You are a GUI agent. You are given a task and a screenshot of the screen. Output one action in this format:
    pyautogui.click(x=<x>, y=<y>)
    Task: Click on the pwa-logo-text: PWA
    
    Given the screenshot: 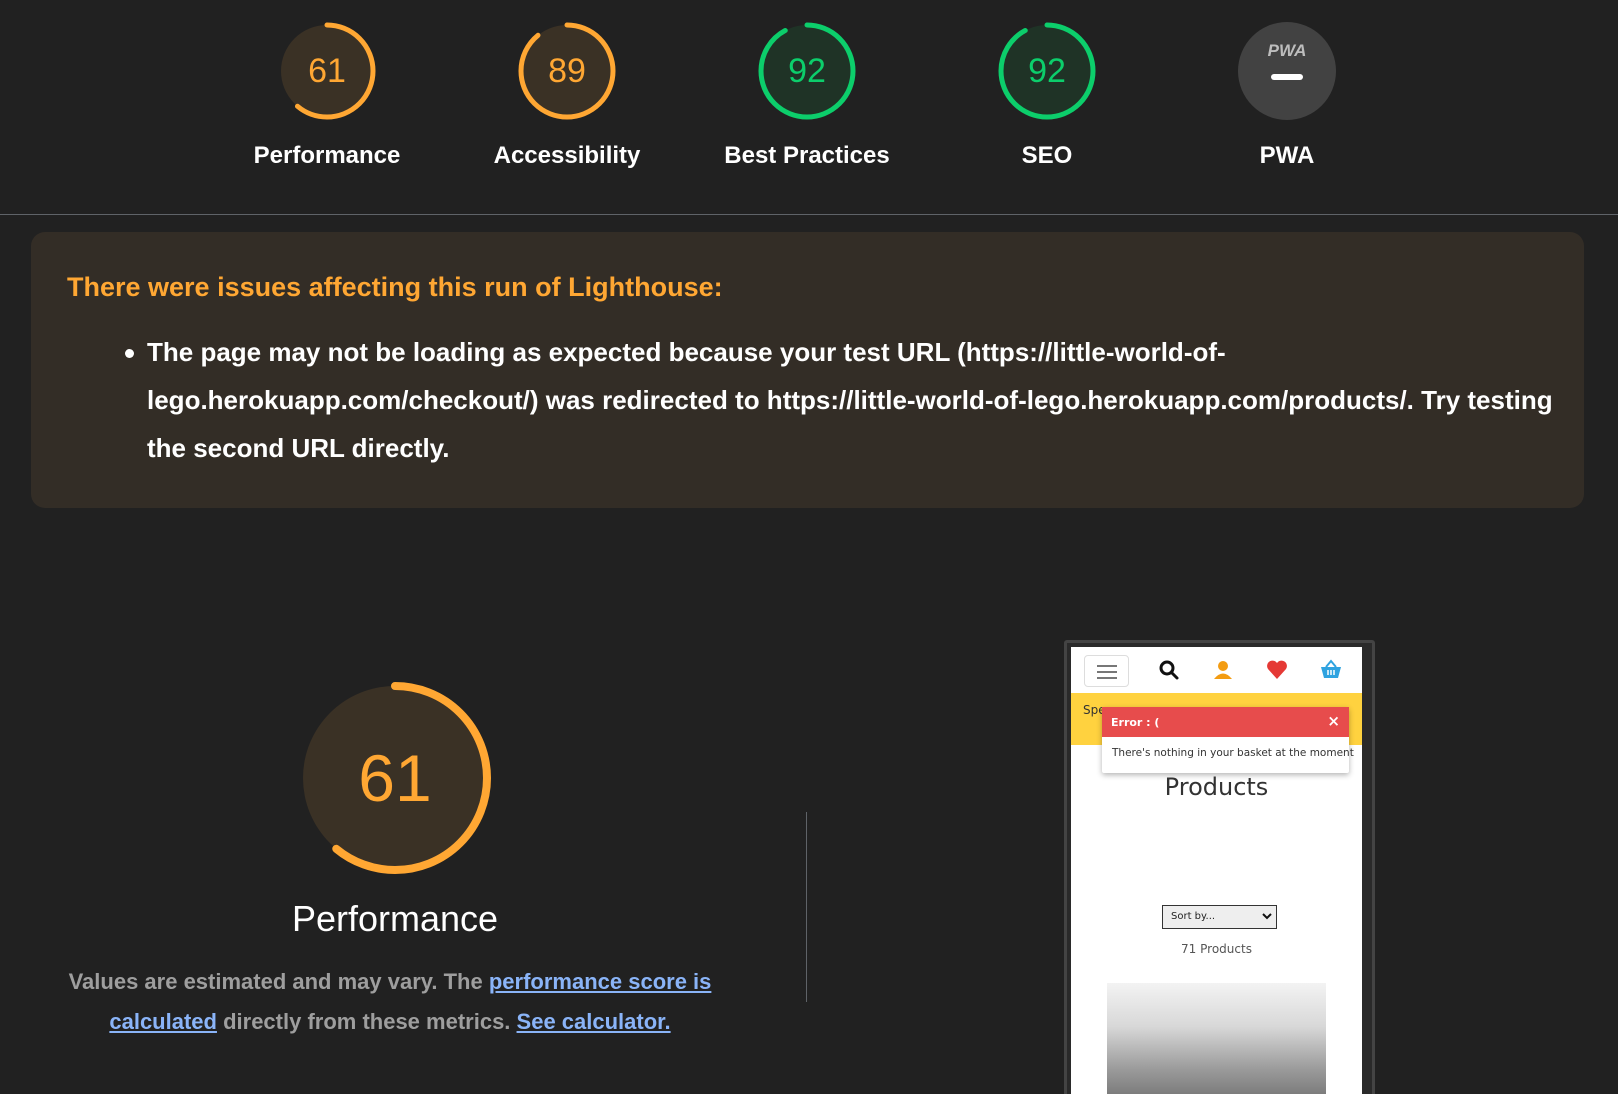 What is the action you would take?
    pyautogui.click(x=1287, y=50)
    